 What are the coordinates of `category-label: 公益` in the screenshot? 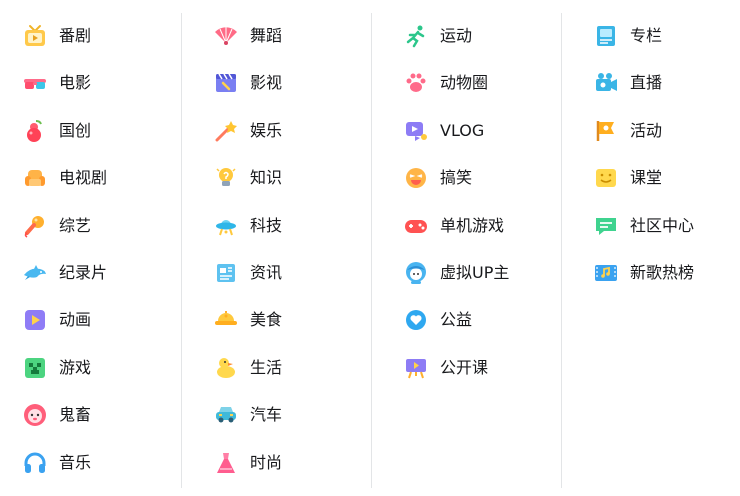 It's located at (456, 320).